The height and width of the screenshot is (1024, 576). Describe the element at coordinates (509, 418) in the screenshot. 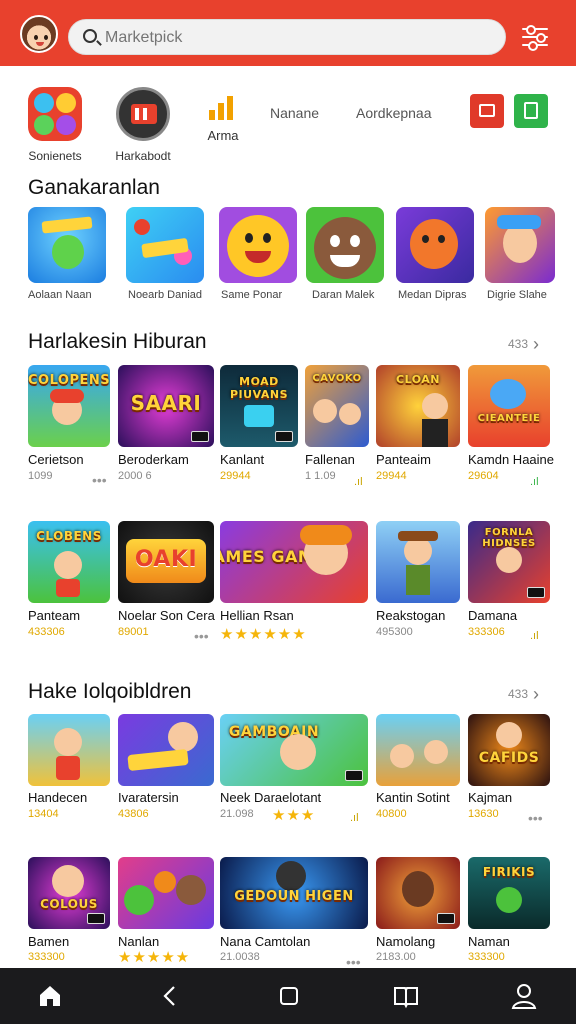

I see `game-art-title: CIEANTEIE` at that location.